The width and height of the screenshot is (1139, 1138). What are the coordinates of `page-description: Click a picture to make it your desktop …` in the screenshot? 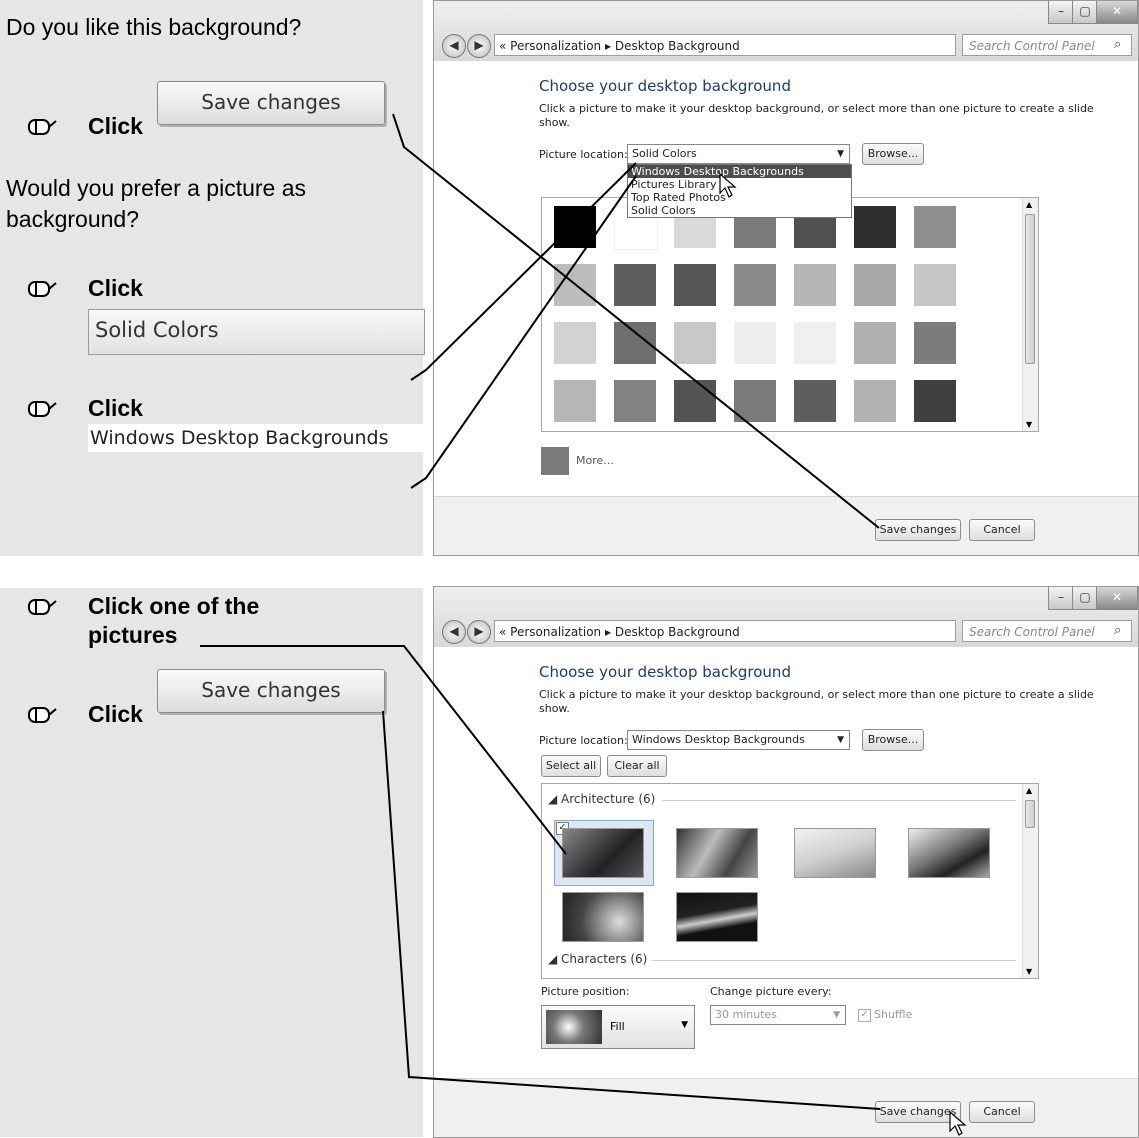 It's located at (819, 702).